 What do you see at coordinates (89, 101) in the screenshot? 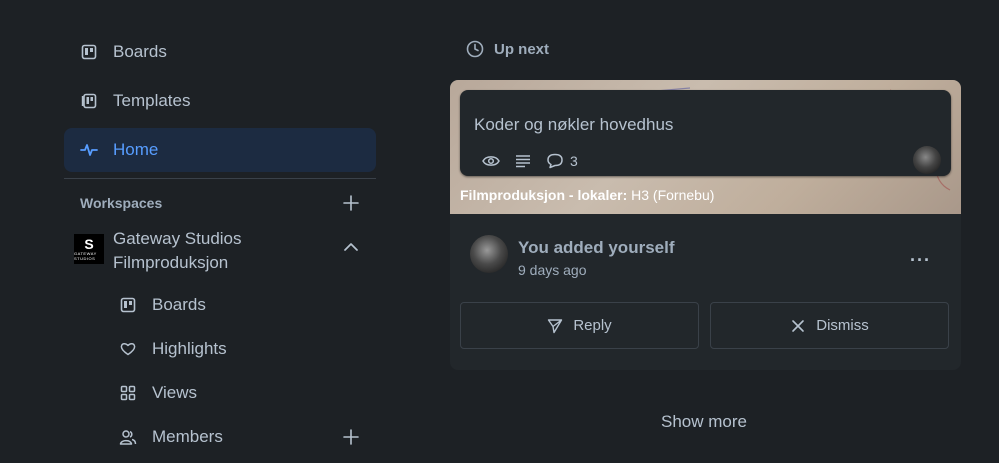
I see `template-icon` at bounding box center [89, 101].